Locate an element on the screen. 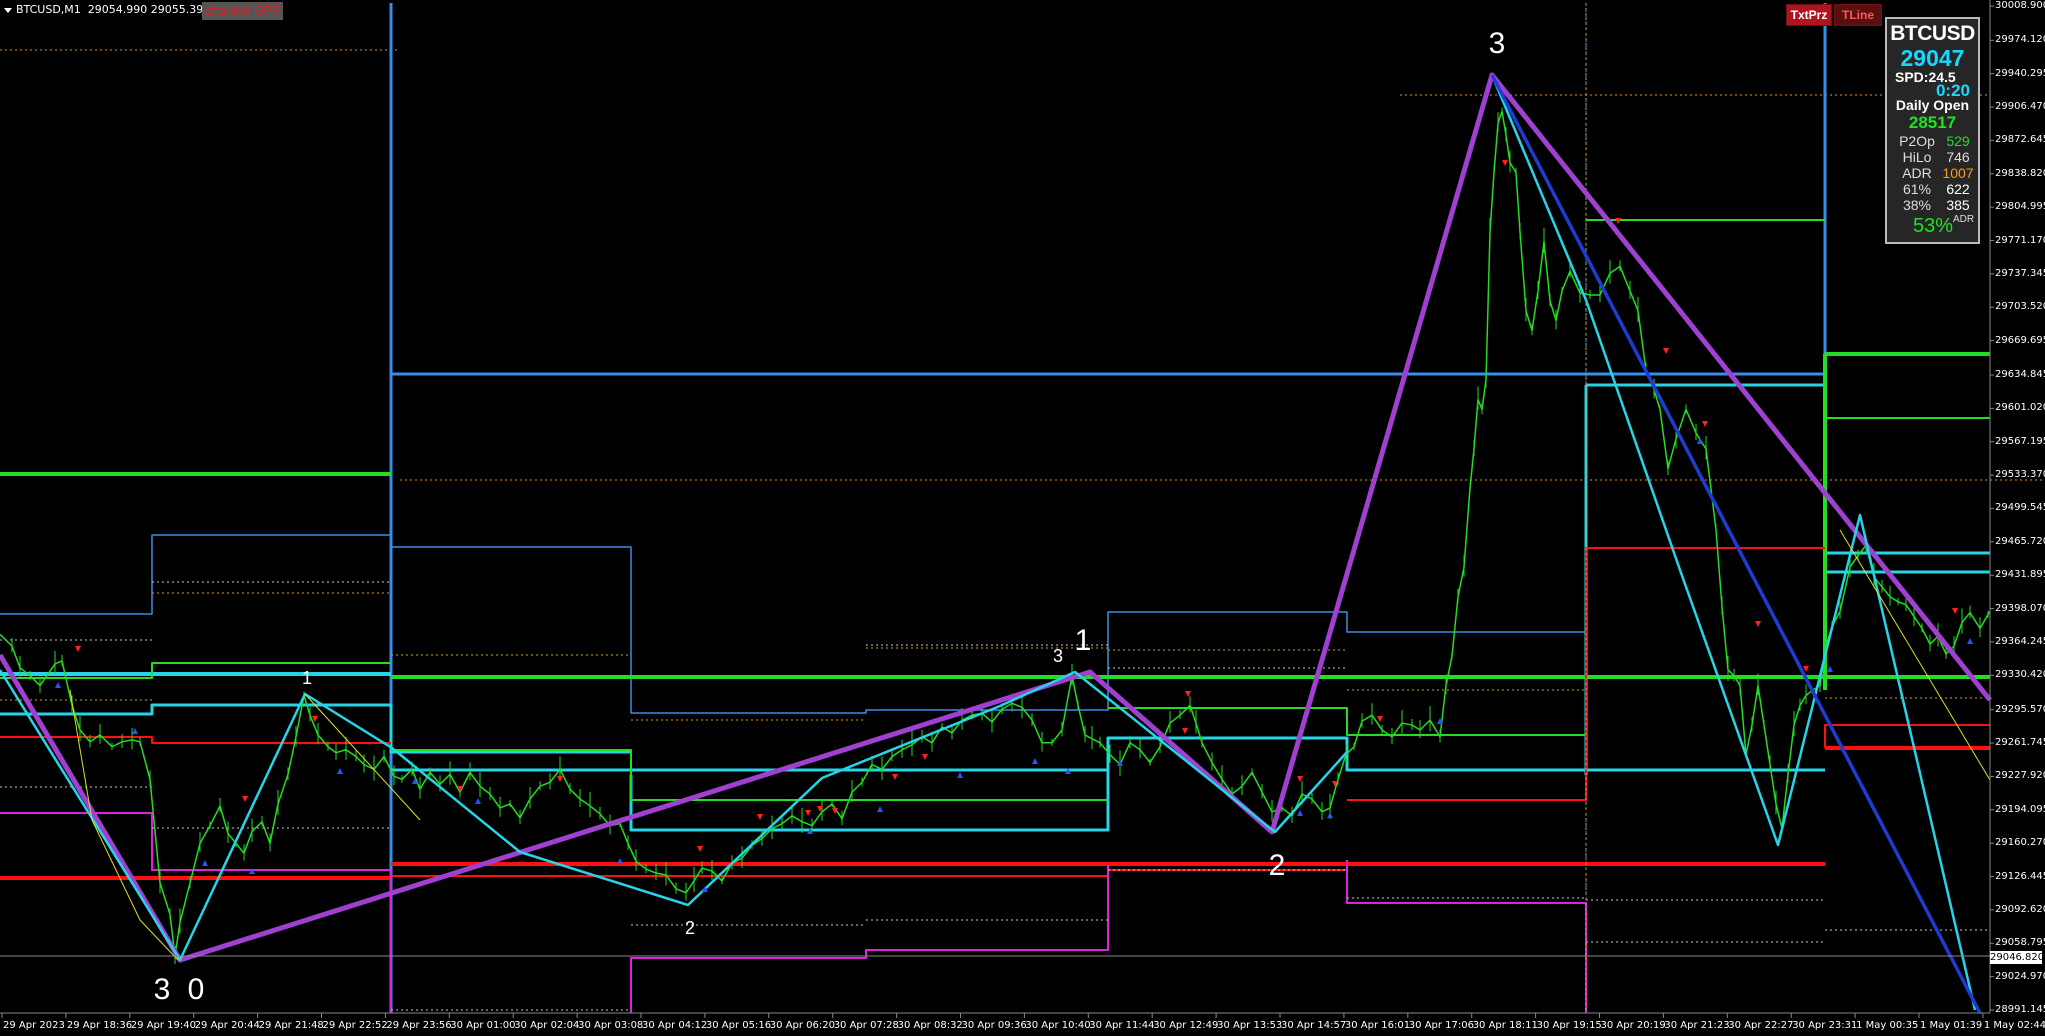  blue-step-line is located at coordinates (989, 630).